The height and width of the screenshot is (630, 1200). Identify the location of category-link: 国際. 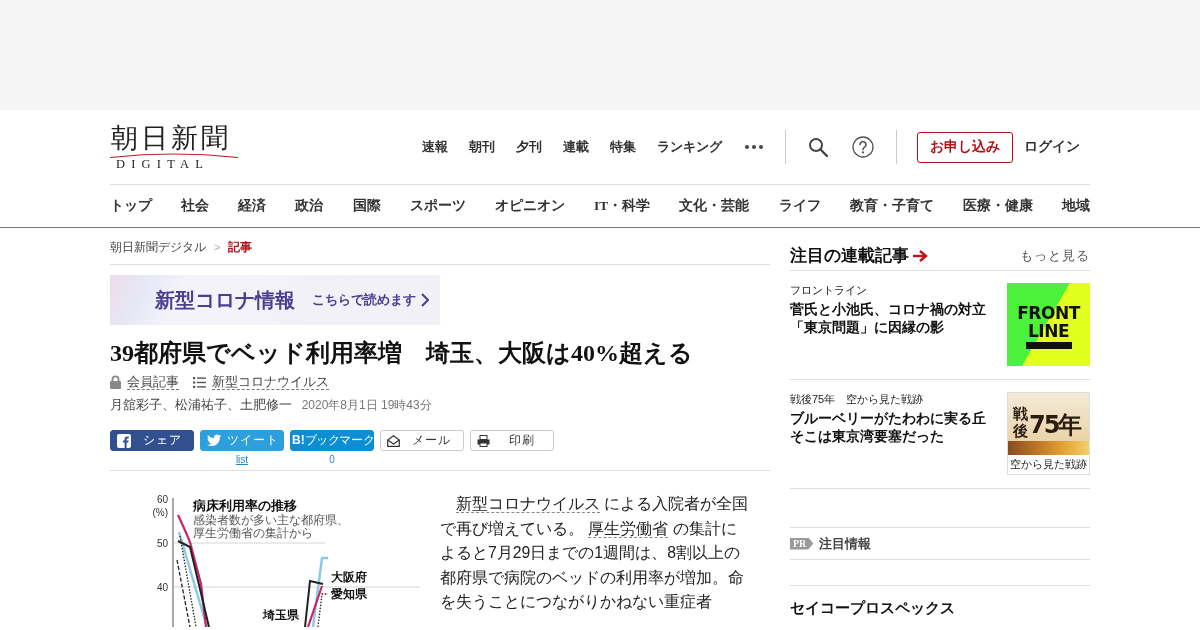
(366, 206).